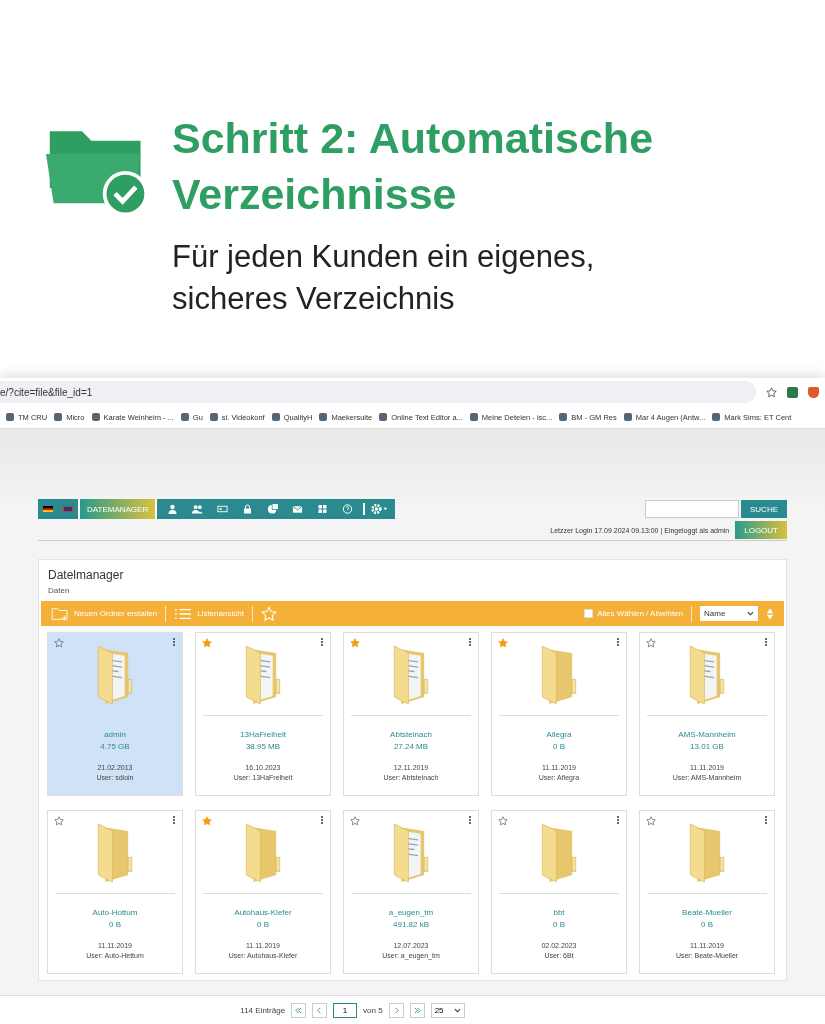 The height and width of the screenshot is (1024, 825). Describe the element at coordinates (559, 912) in the screenshot. I see `folder-name: bbt` at that location.